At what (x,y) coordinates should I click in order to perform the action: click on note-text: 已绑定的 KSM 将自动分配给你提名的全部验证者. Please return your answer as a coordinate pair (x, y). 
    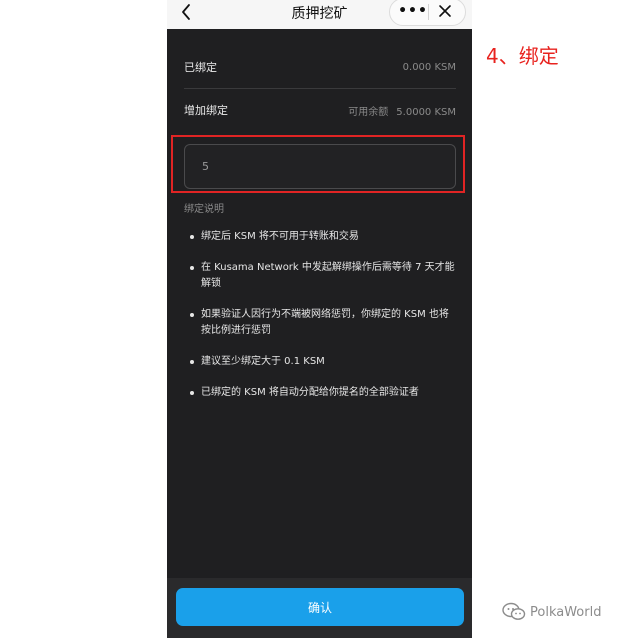
    Looking at the image, I should click on (310, 392).